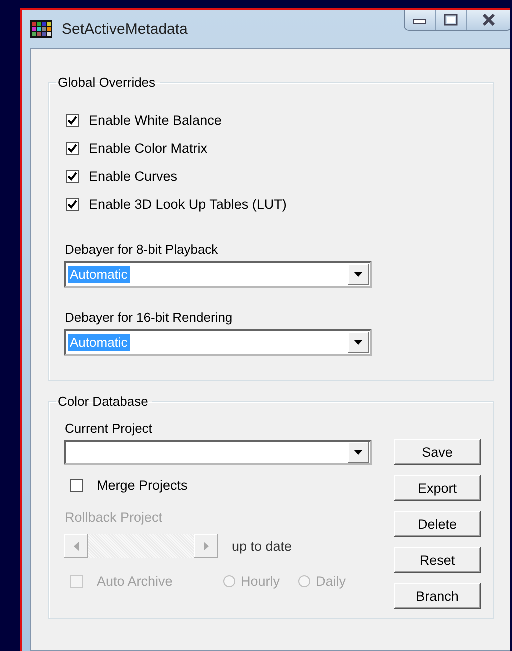 The height and width of the screenshot is (651, 512). What do you see at coordinates (437, 524) in the screenshot?
I see `action-button: Delete` at bounding box center [437, 524].